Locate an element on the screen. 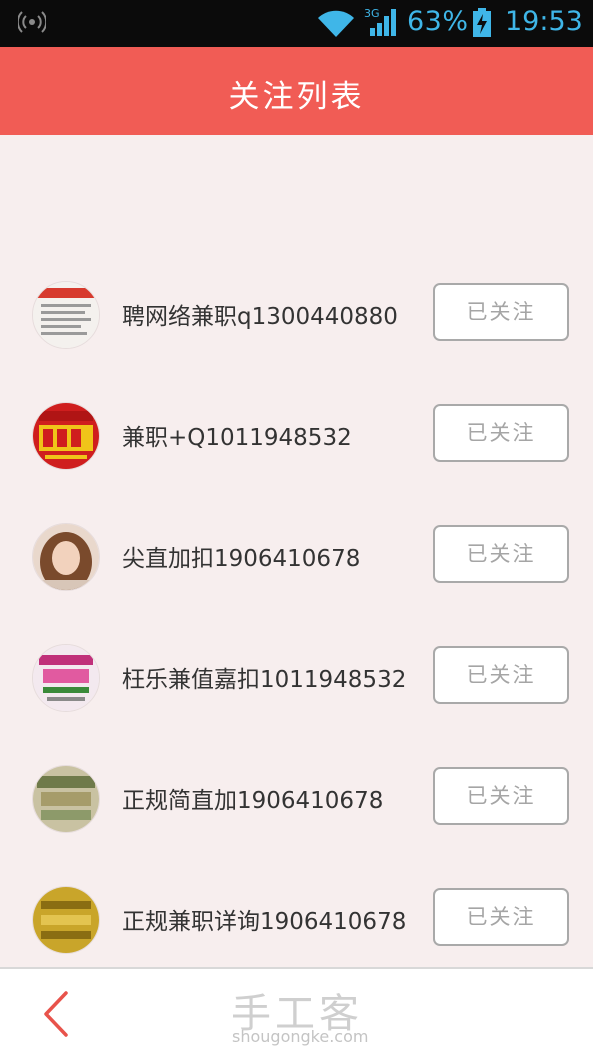 This screenshot has height=1057, width=593. list-item: 正规简直加1906410678 已关注 is located at coordinates (296, 797).